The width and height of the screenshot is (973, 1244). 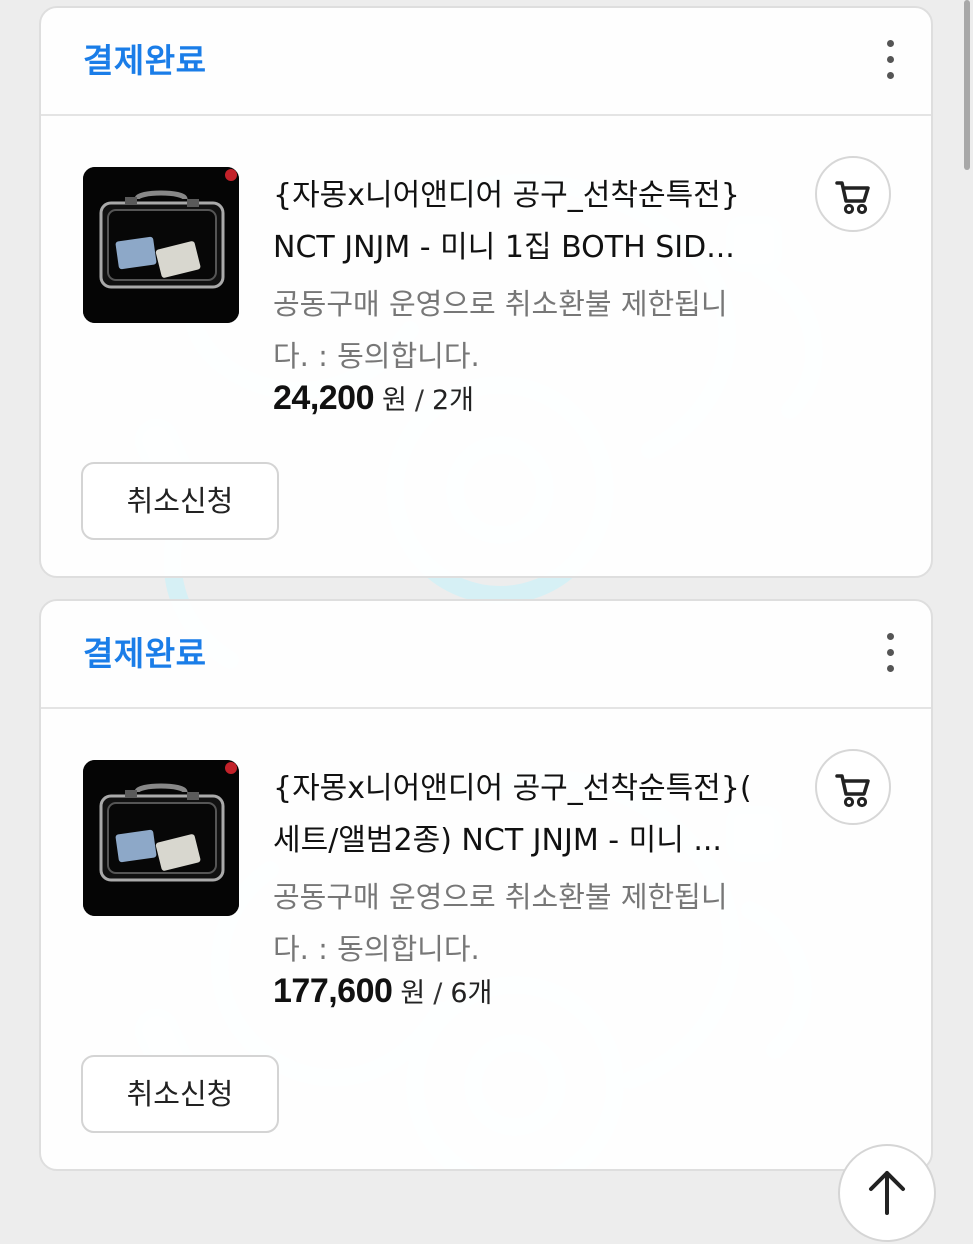 I want to click on price-value: 177,600, so click(x=333, y=991).